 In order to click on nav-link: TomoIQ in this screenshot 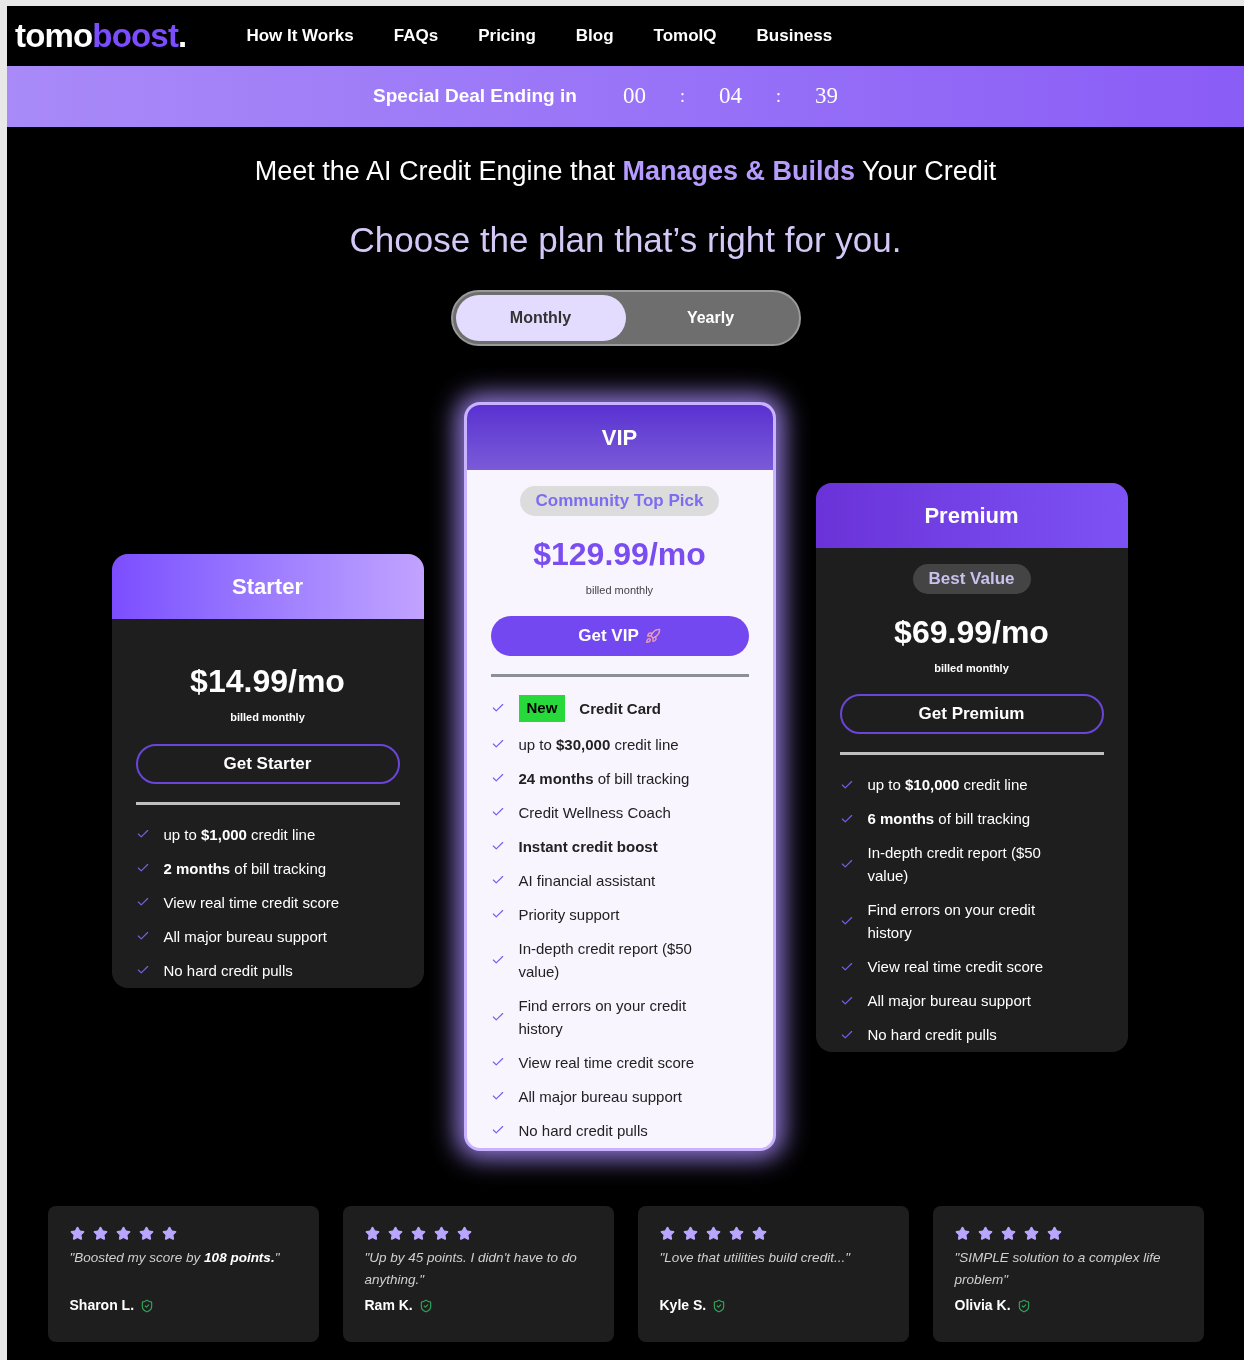, I will do `click(685, 36)`.